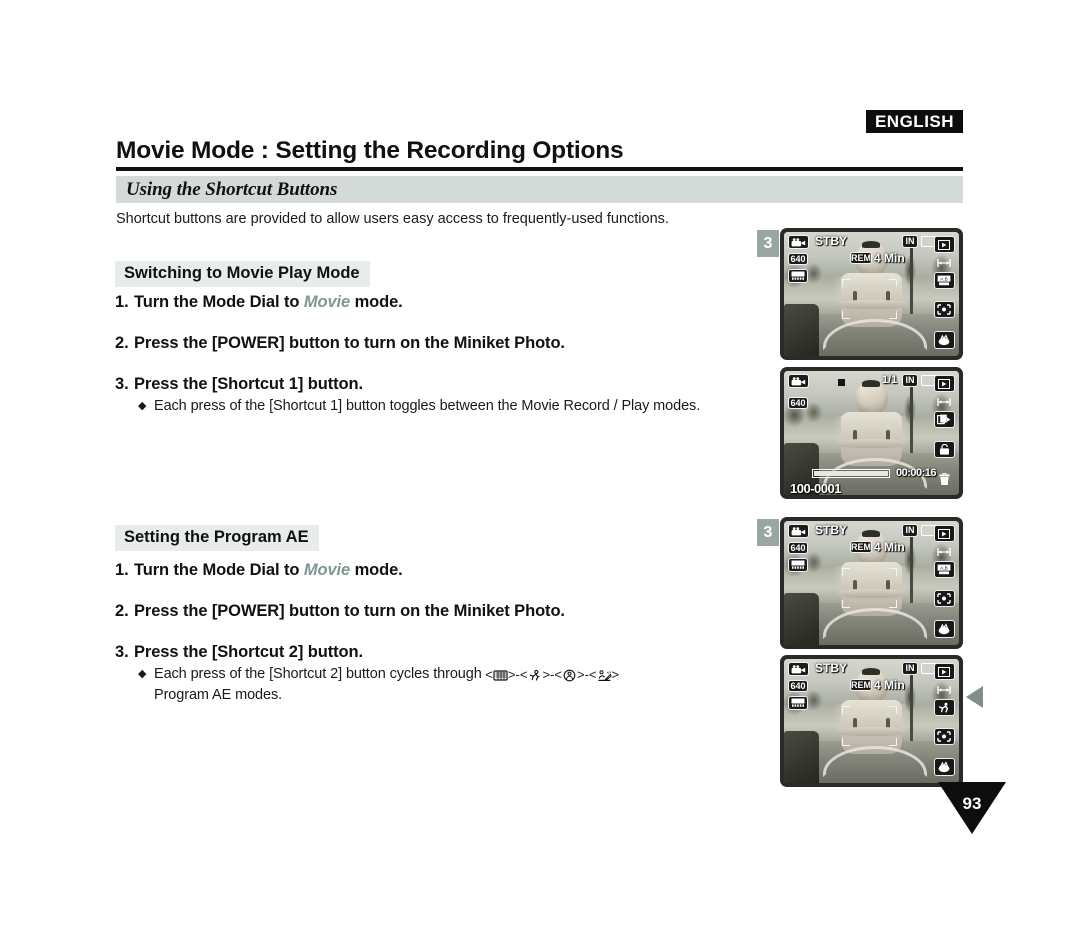 The width and height of the screenshot is (1080, 925). I want to click on trash-icon, so click(944, 479).